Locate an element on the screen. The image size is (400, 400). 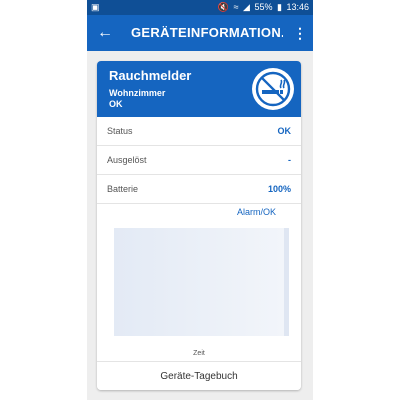
status-bar-right: 🔇 ≈ ◢ 55% ▮ 13:46 is located at coordinates (262, 7).